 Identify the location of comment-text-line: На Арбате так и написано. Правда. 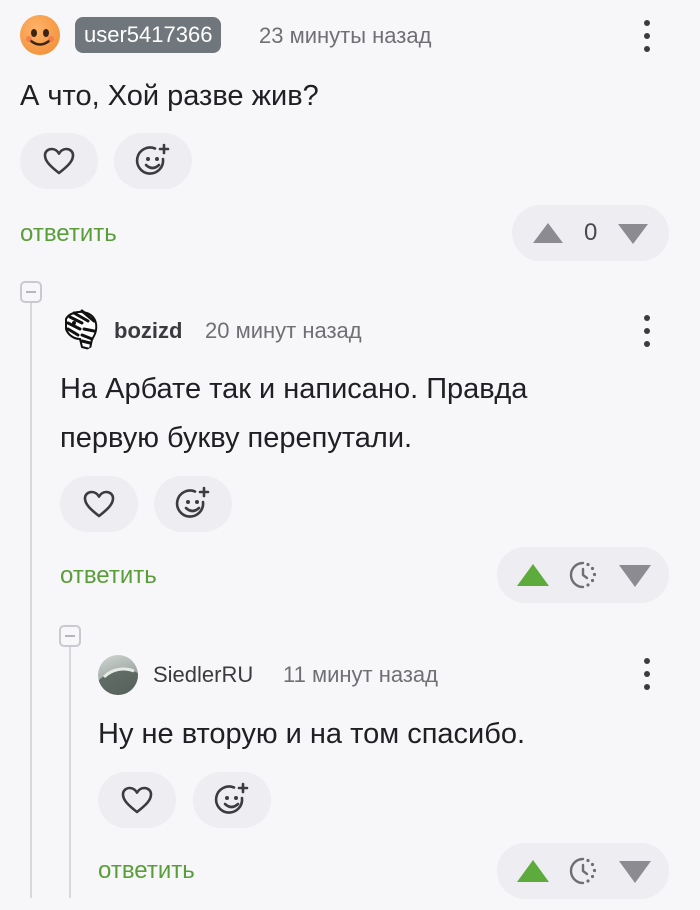
(294, 389).